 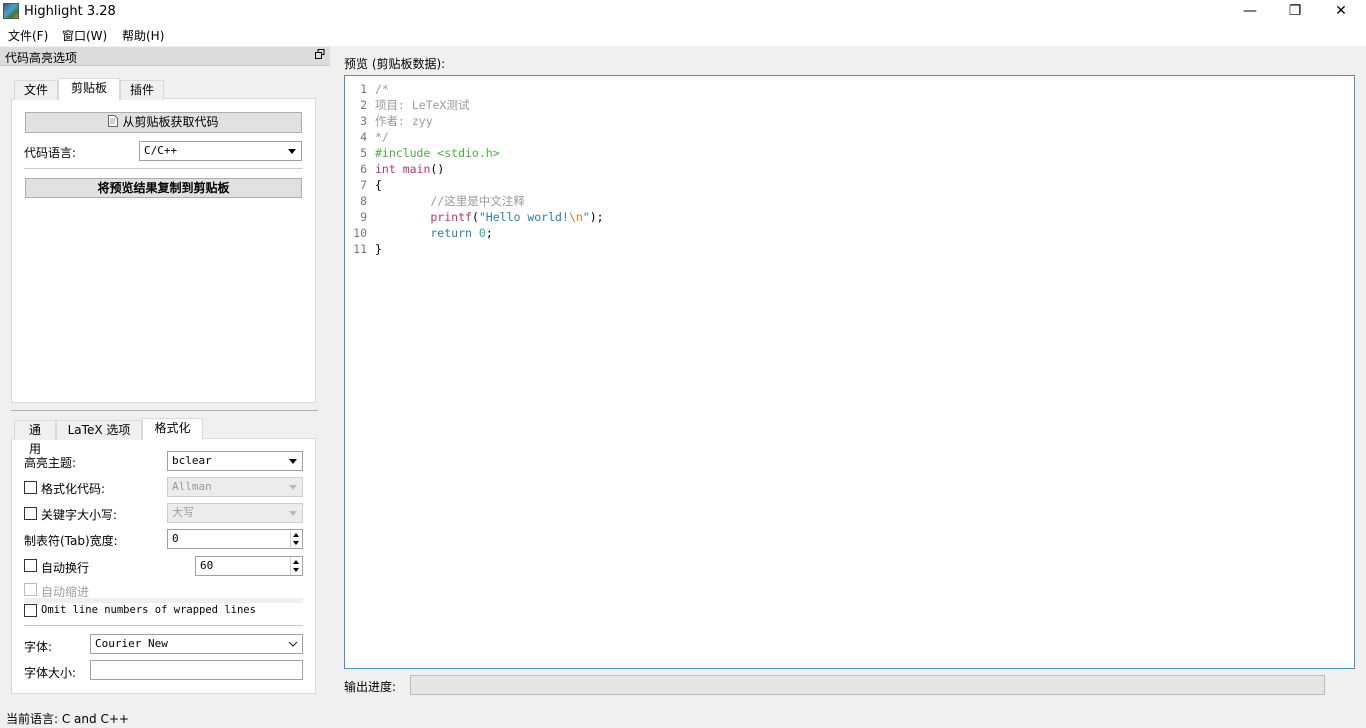 I want to click on code-token: int, so click(x=385, y=169).